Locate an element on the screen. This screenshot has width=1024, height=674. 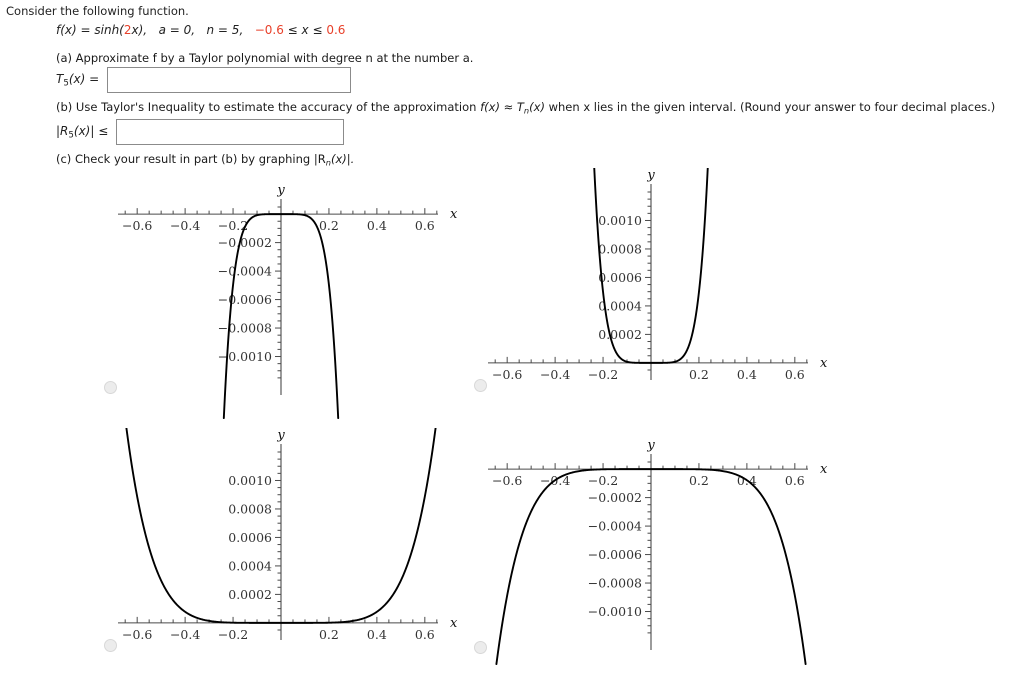
interval-relation: ≤ x ≤ is located at coordinates (305, 30).